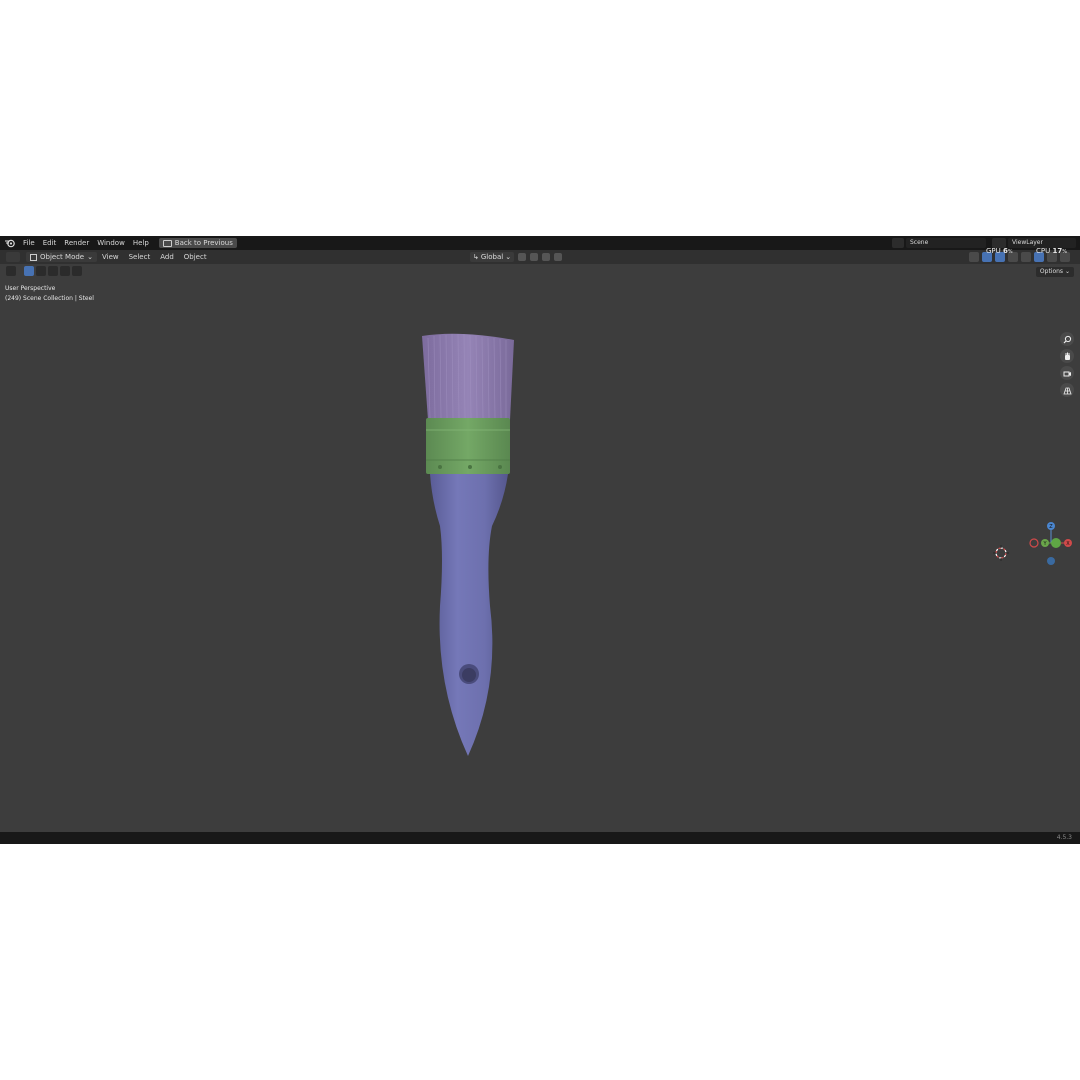 This screenshot has height=1080, width=1080. What do you see at coordinates (1056, 543) in the screenshot?
I see `gizmo-neg-y-axis` at bounding box center [1056, 543].